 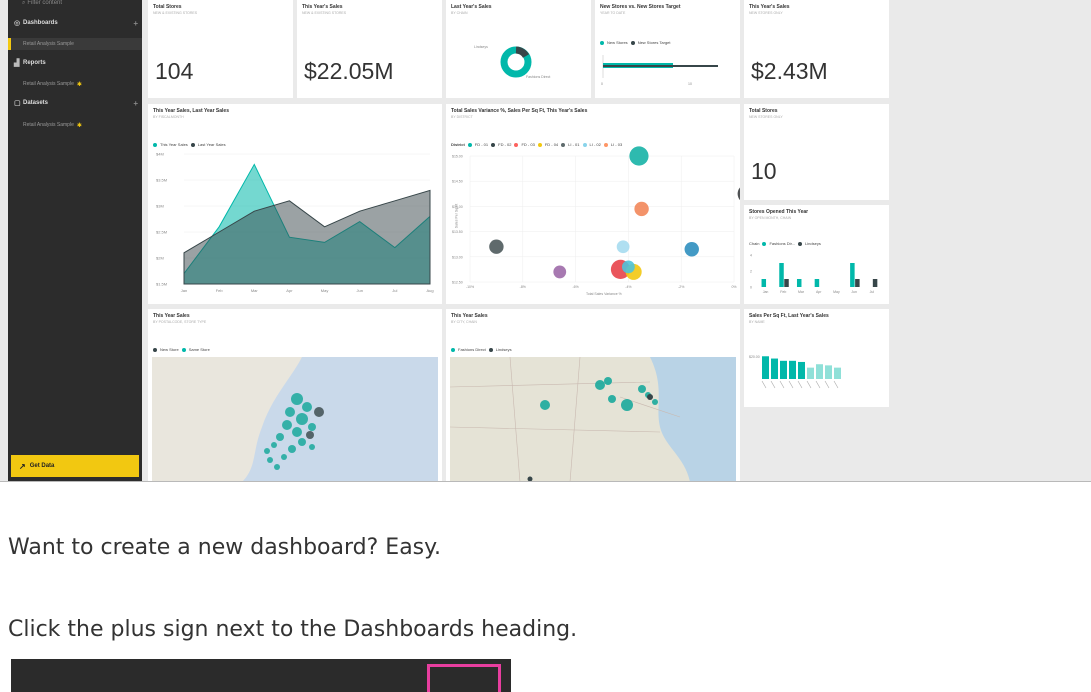 What do you see at coordinates (307, 237) in the screenshot?
I see `area-series-last-year` at bounding box center [307, 237].